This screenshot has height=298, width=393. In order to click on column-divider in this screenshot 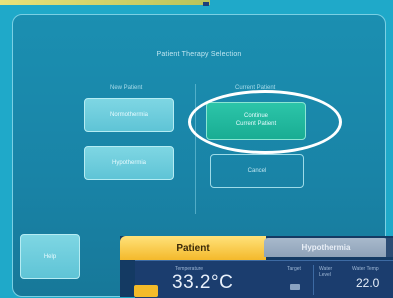, I will do `click(195, 149)`.